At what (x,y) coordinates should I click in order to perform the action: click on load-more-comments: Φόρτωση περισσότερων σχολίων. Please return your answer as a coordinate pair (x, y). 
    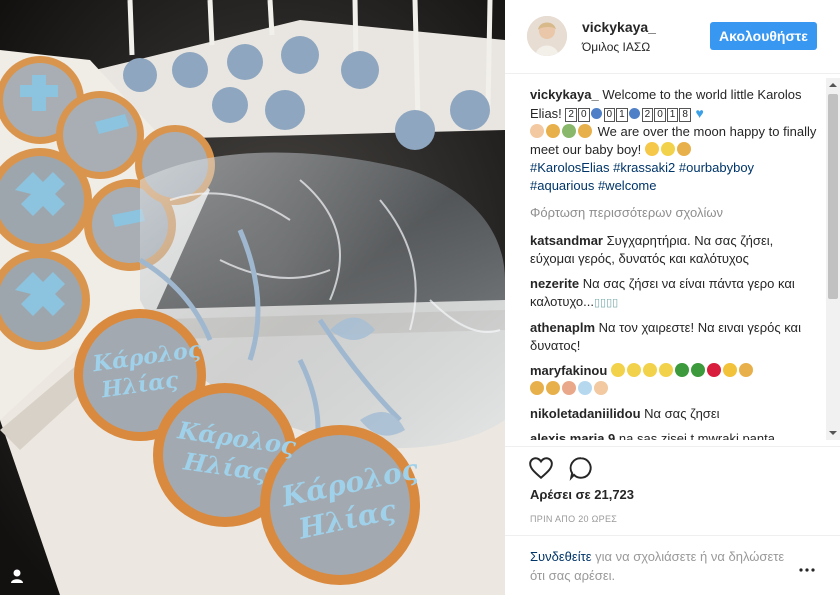
    Looking at the image, I should click on (675, 213).